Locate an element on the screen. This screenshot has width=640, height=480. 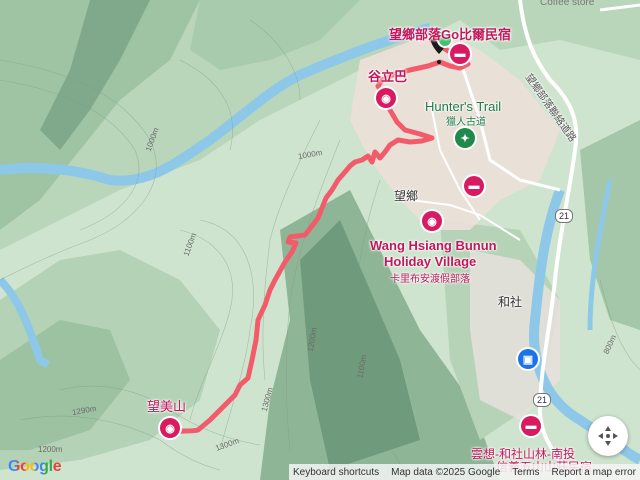
bunun-village-label-line1: Wang Hsiang Bunun is located at coordinates (433, 245).